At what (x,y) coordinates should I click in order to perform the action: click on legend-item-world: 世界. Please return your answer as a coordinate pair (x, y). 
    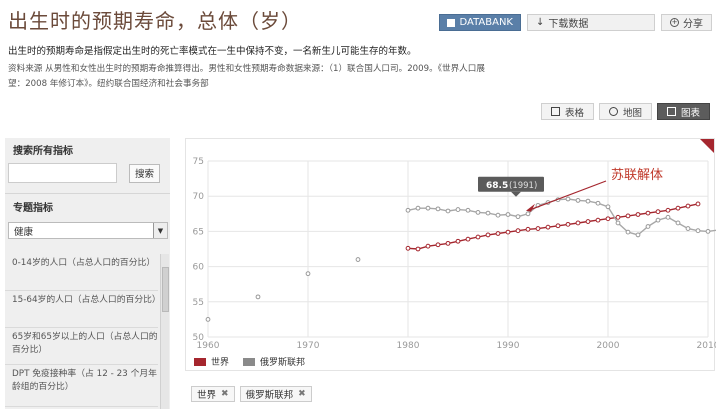
    Looking at the image, I should click on (211, 361).